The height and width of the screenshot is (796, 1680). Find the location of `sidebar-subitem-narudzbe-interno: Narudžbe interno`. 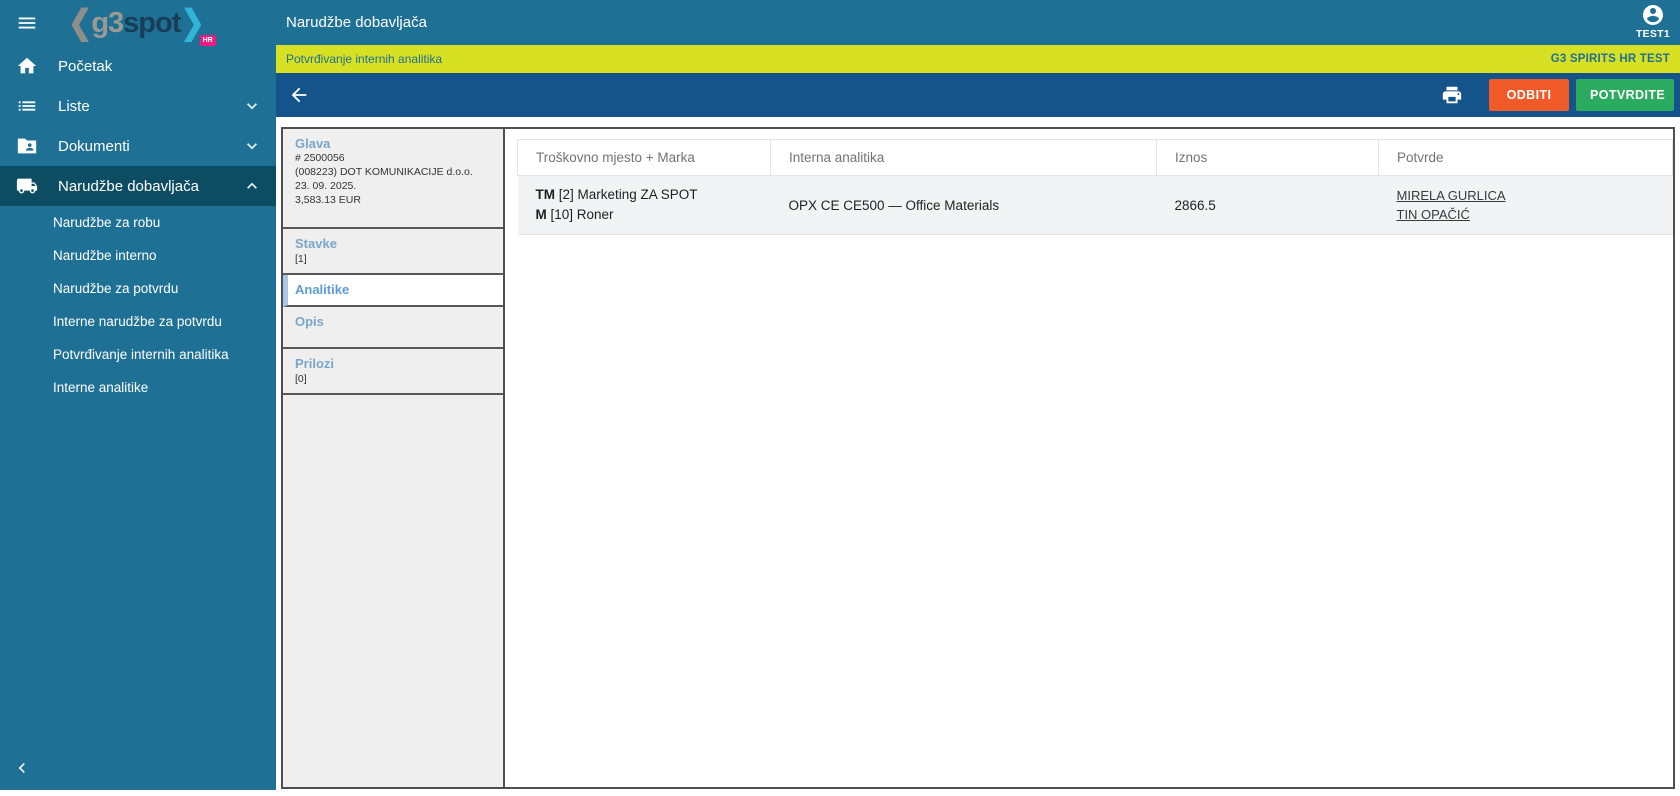

sidebar-subitem-narudzbe-interno: Narudžbe interno is located at coordinates (138, 255).